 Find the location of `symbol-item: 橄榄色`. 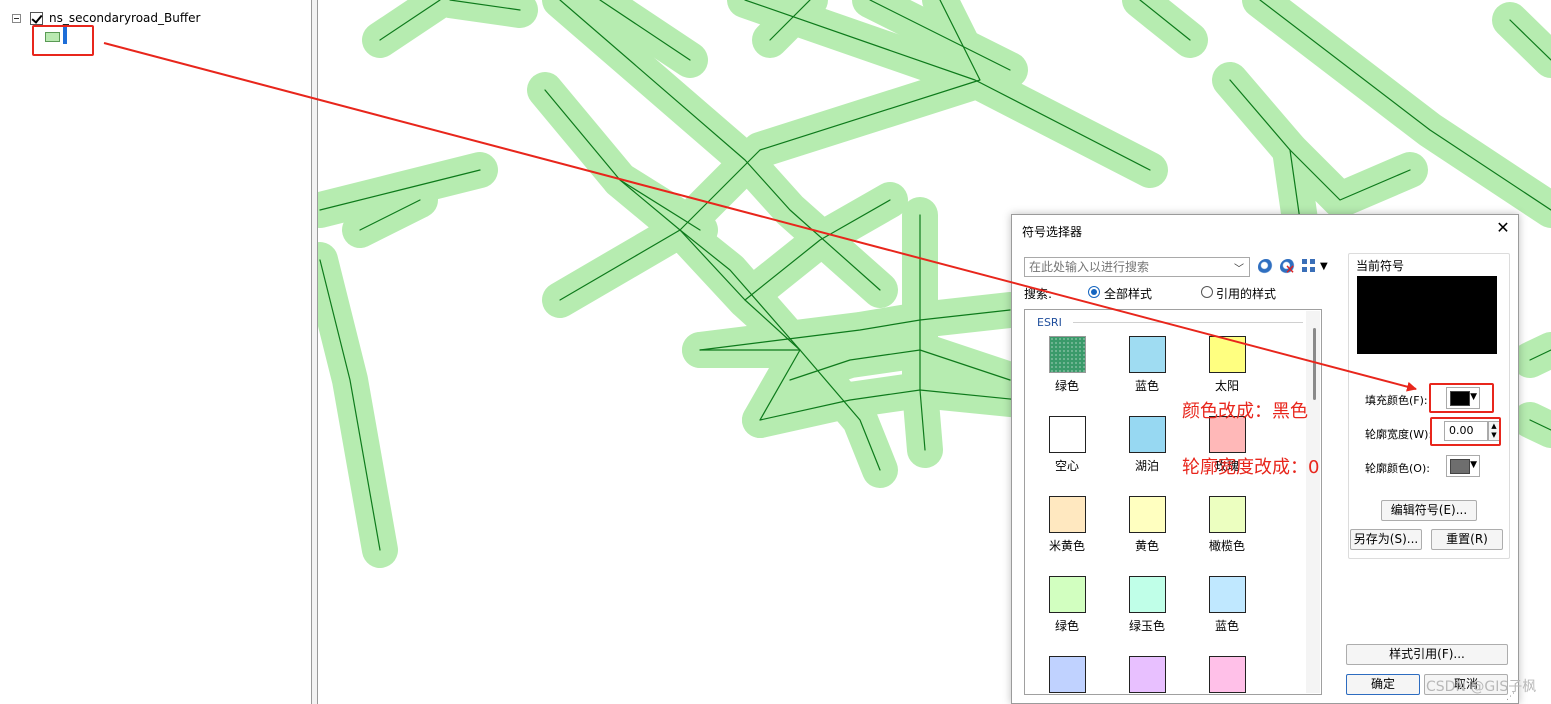

symbol-item: 橄榄色 is located at coordinates (1227, 526).